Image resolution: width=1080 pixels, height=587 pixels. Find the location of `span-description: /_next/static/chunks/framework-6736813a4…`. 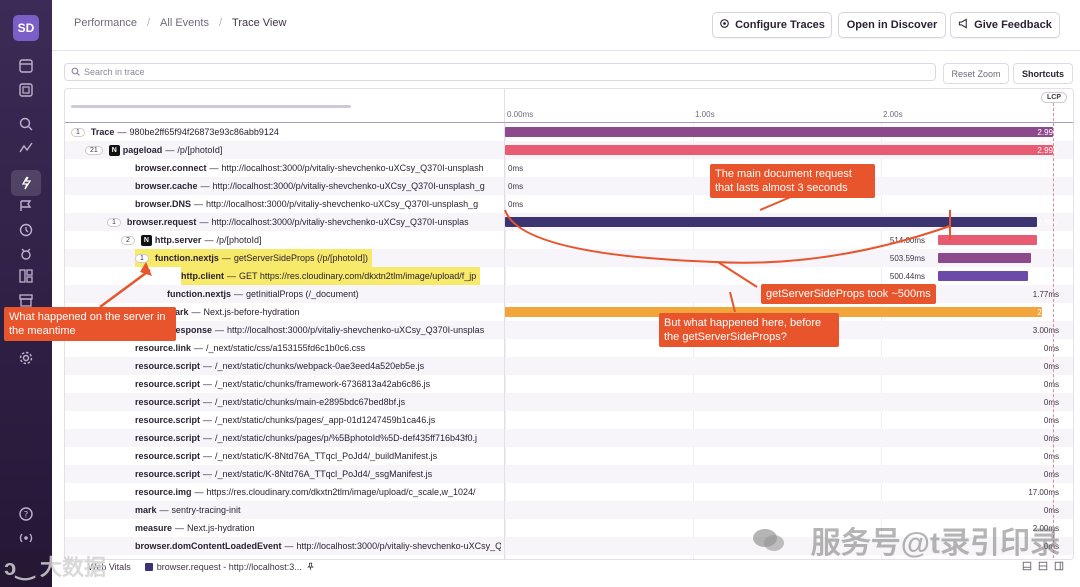

span-description: /_next/static/chunks/framework-6736813a4… is located at coordinates (323, 384).